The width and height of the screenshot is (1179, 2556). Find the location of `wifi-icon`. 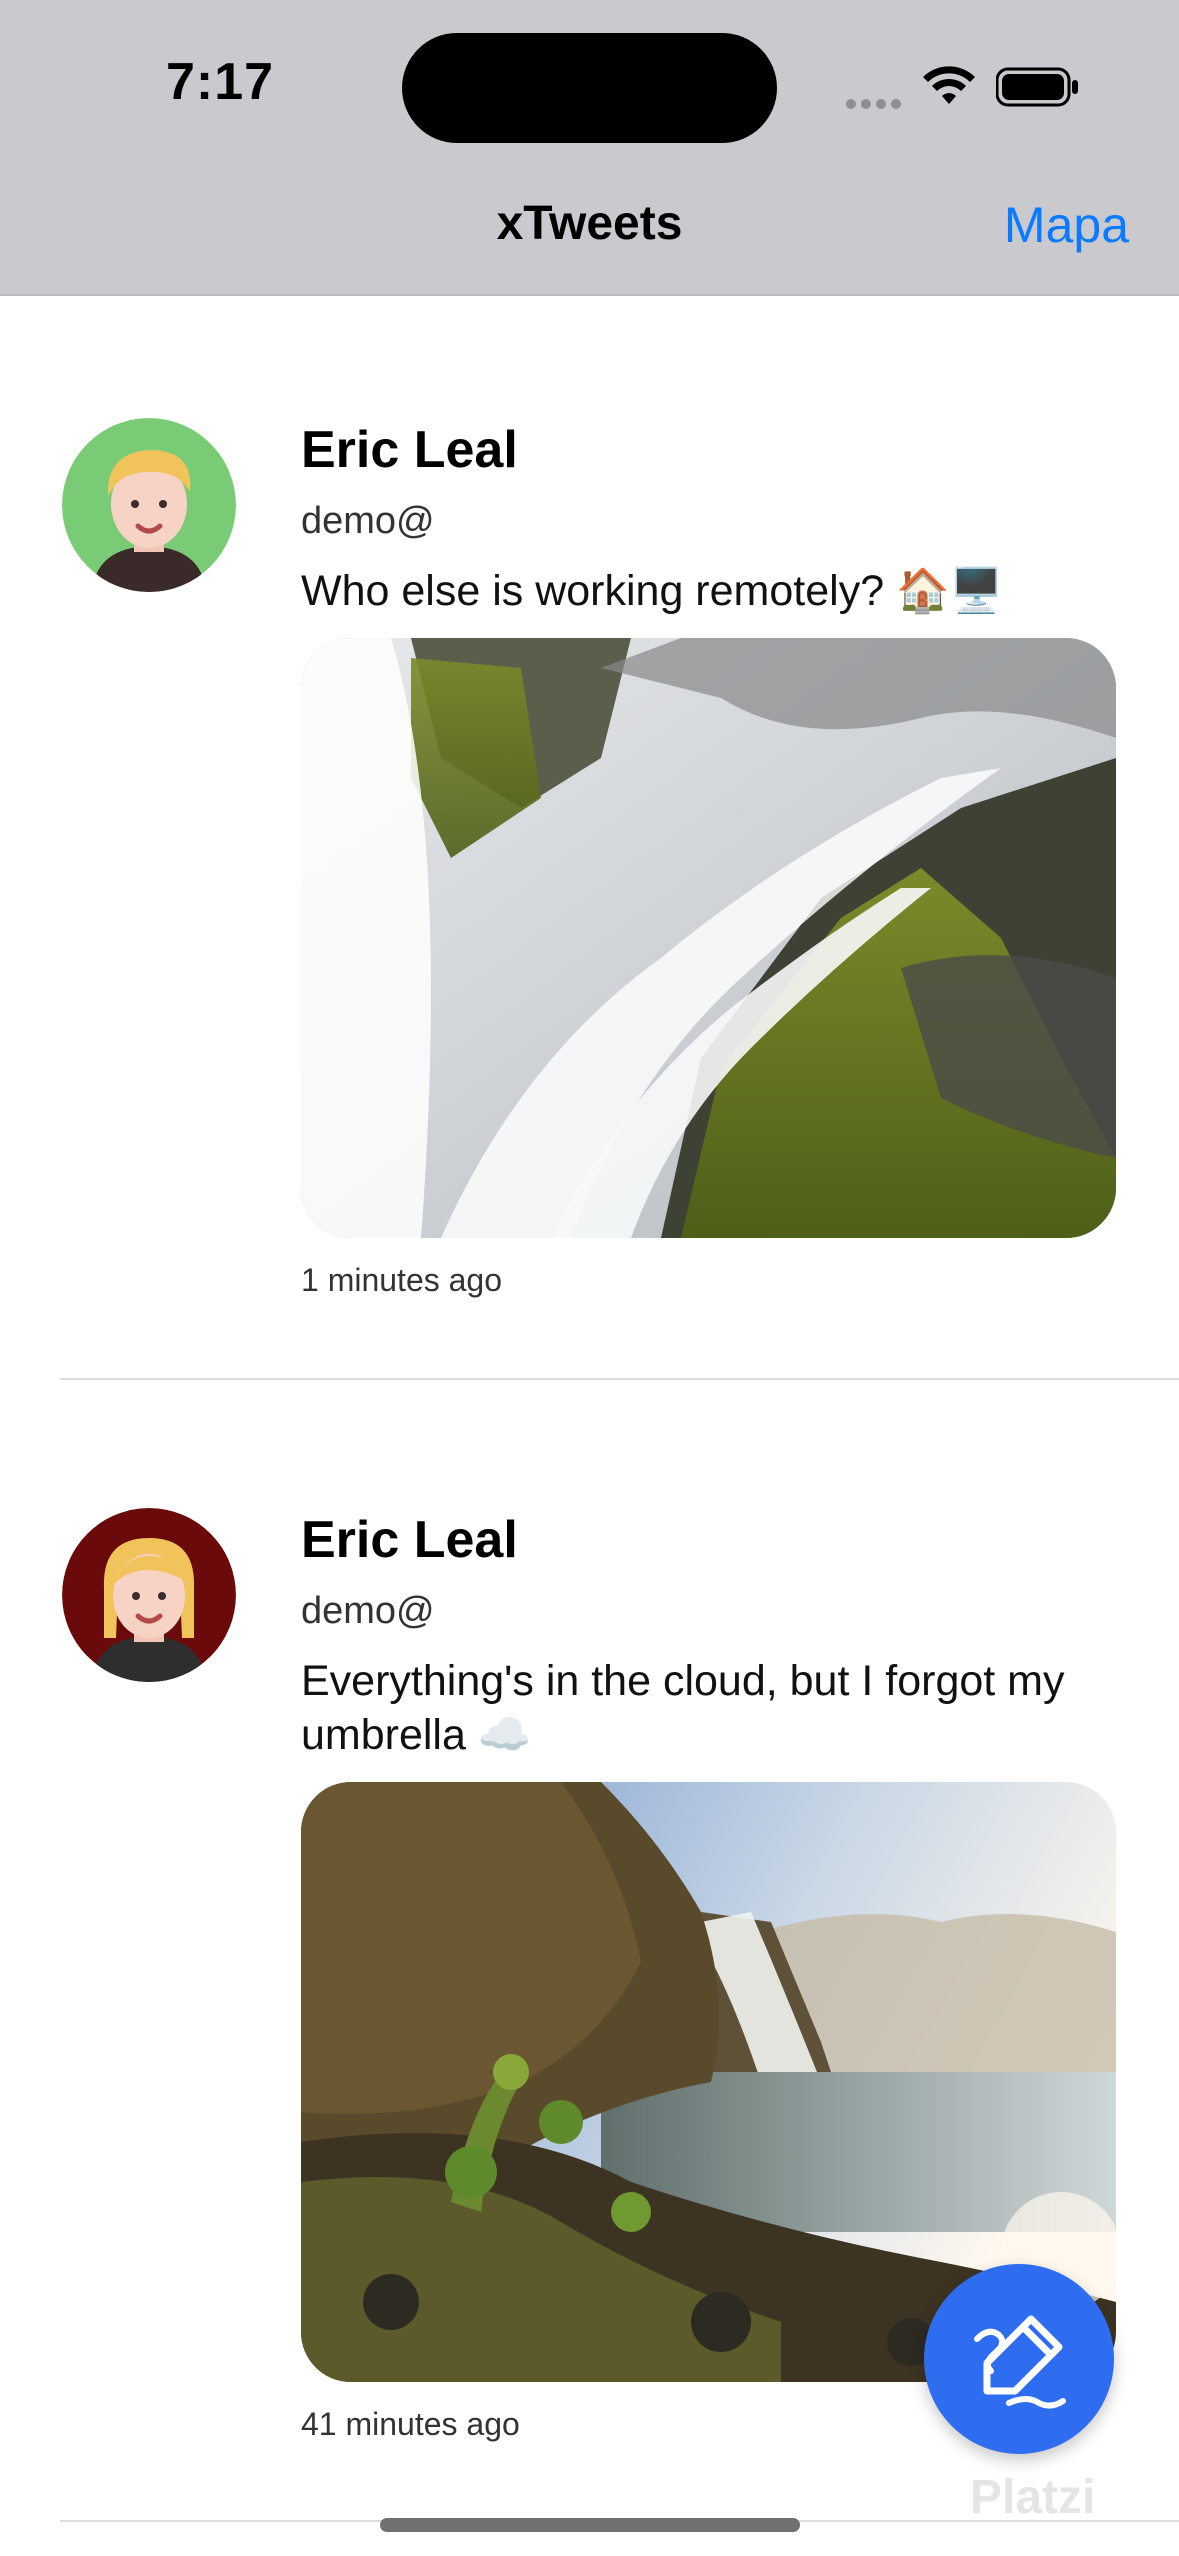

wifi-icon is located at coordinates (949, 85).